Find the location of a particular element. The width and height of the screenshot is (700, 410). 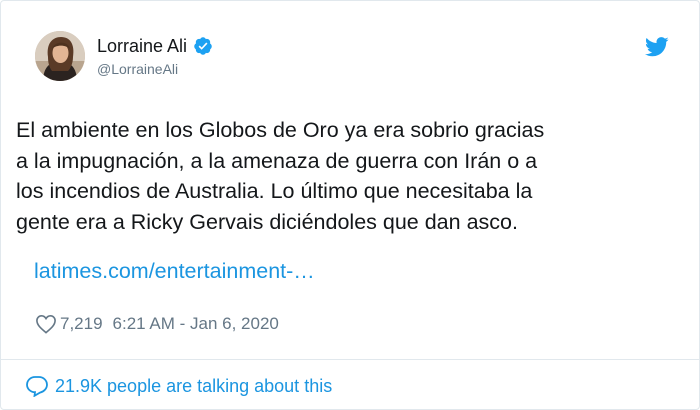

tweet-meta: 7,219 6:21 AM - Jan 6, 2020 is located at coordinates (157, 324).